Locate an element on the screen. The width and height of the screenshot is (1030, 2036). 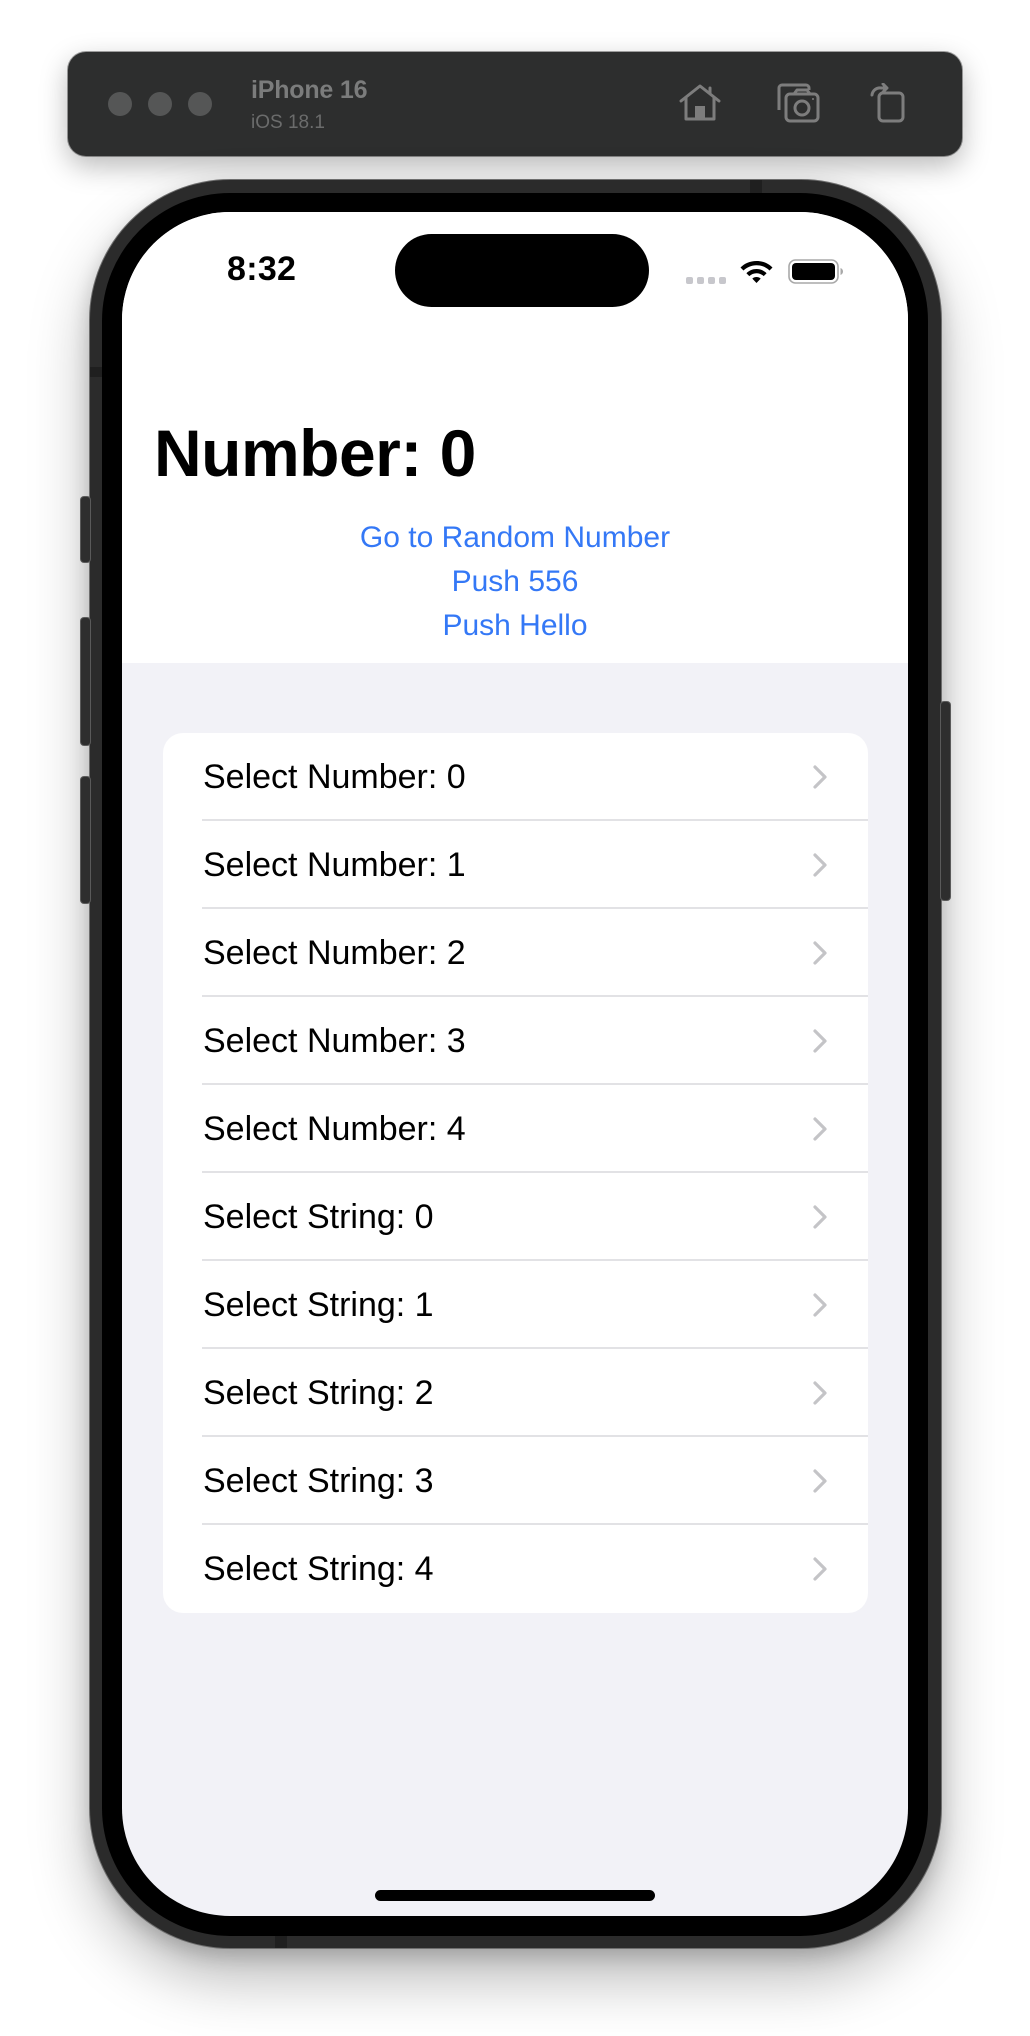
rotate-button is located at coordinates (891, 103).